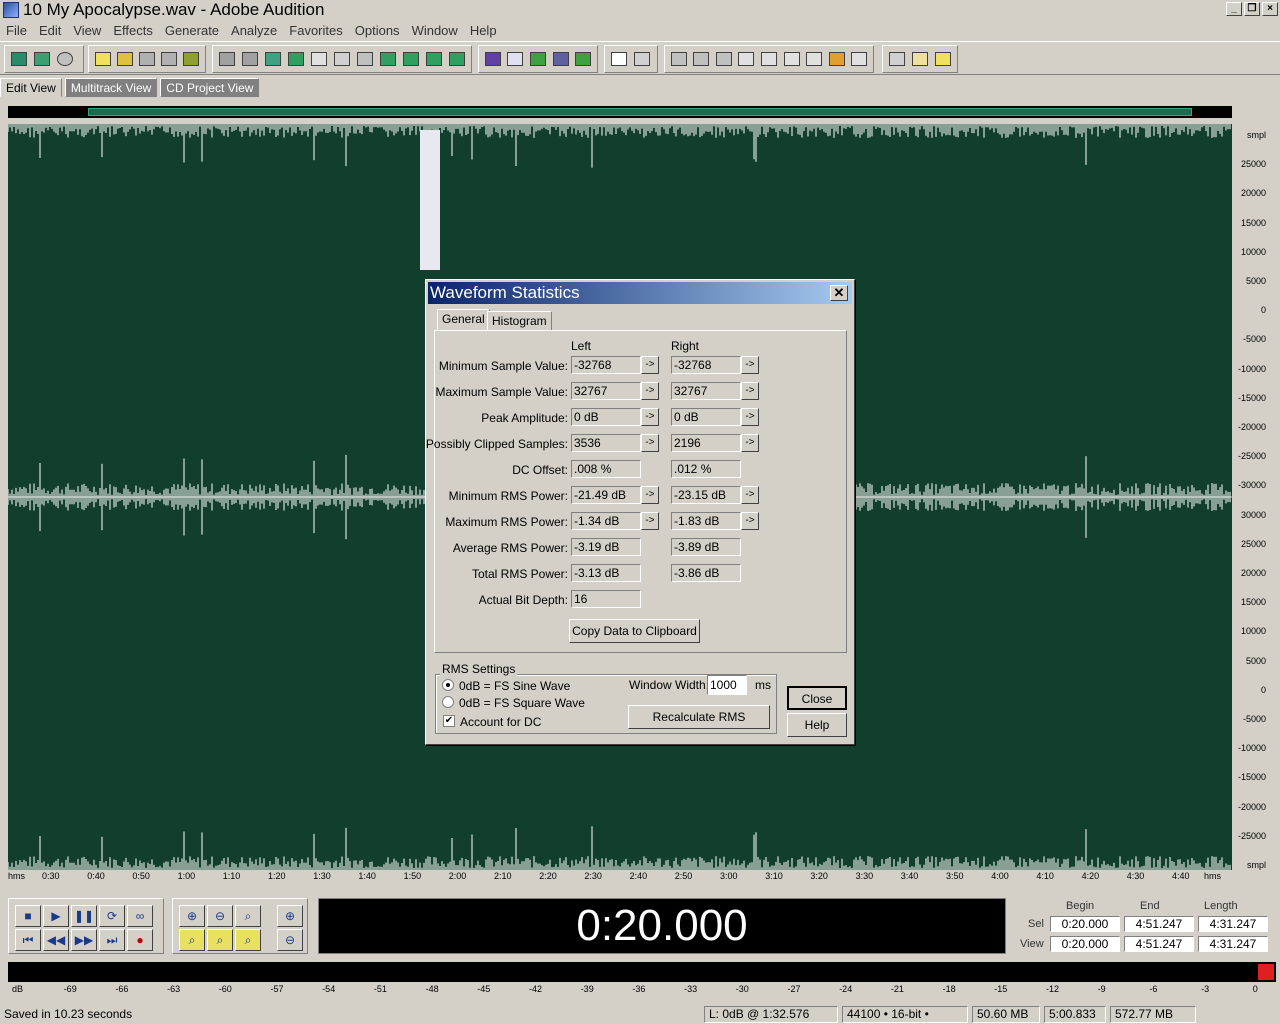  What do you see at coordinates (290, 916) in the screenshot?
I see `zoom-in-vertical-button: ⊕` at bounding box center [290, 916].